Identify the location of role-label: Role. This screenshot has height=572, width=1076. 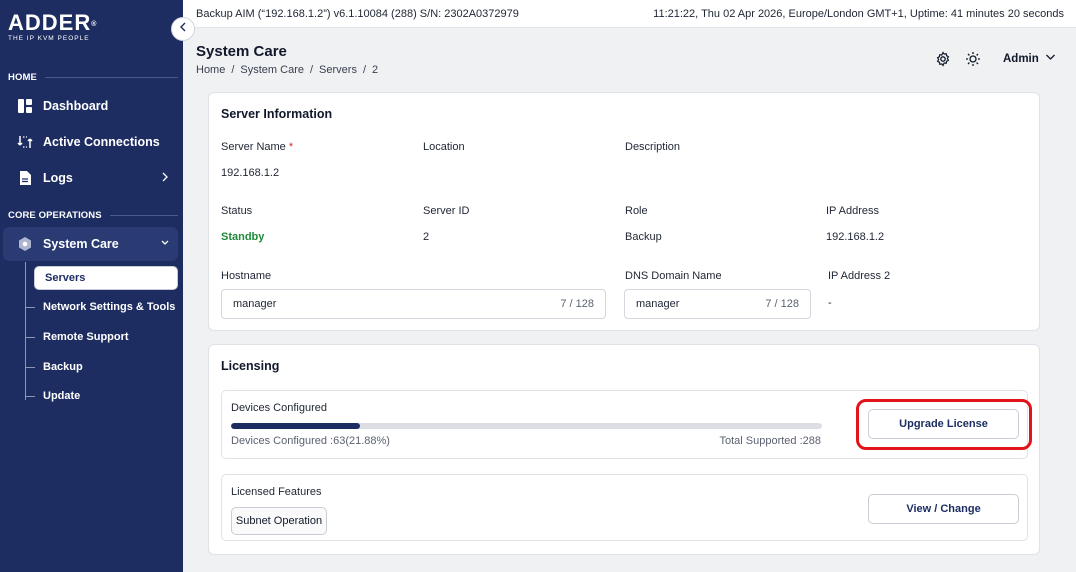
(636, 211).